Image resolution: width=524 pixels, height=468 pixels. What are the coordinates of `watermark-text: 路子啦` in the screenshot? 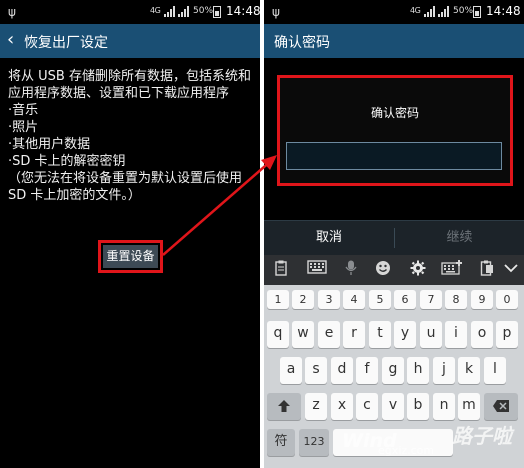 It's located at (482, 436).